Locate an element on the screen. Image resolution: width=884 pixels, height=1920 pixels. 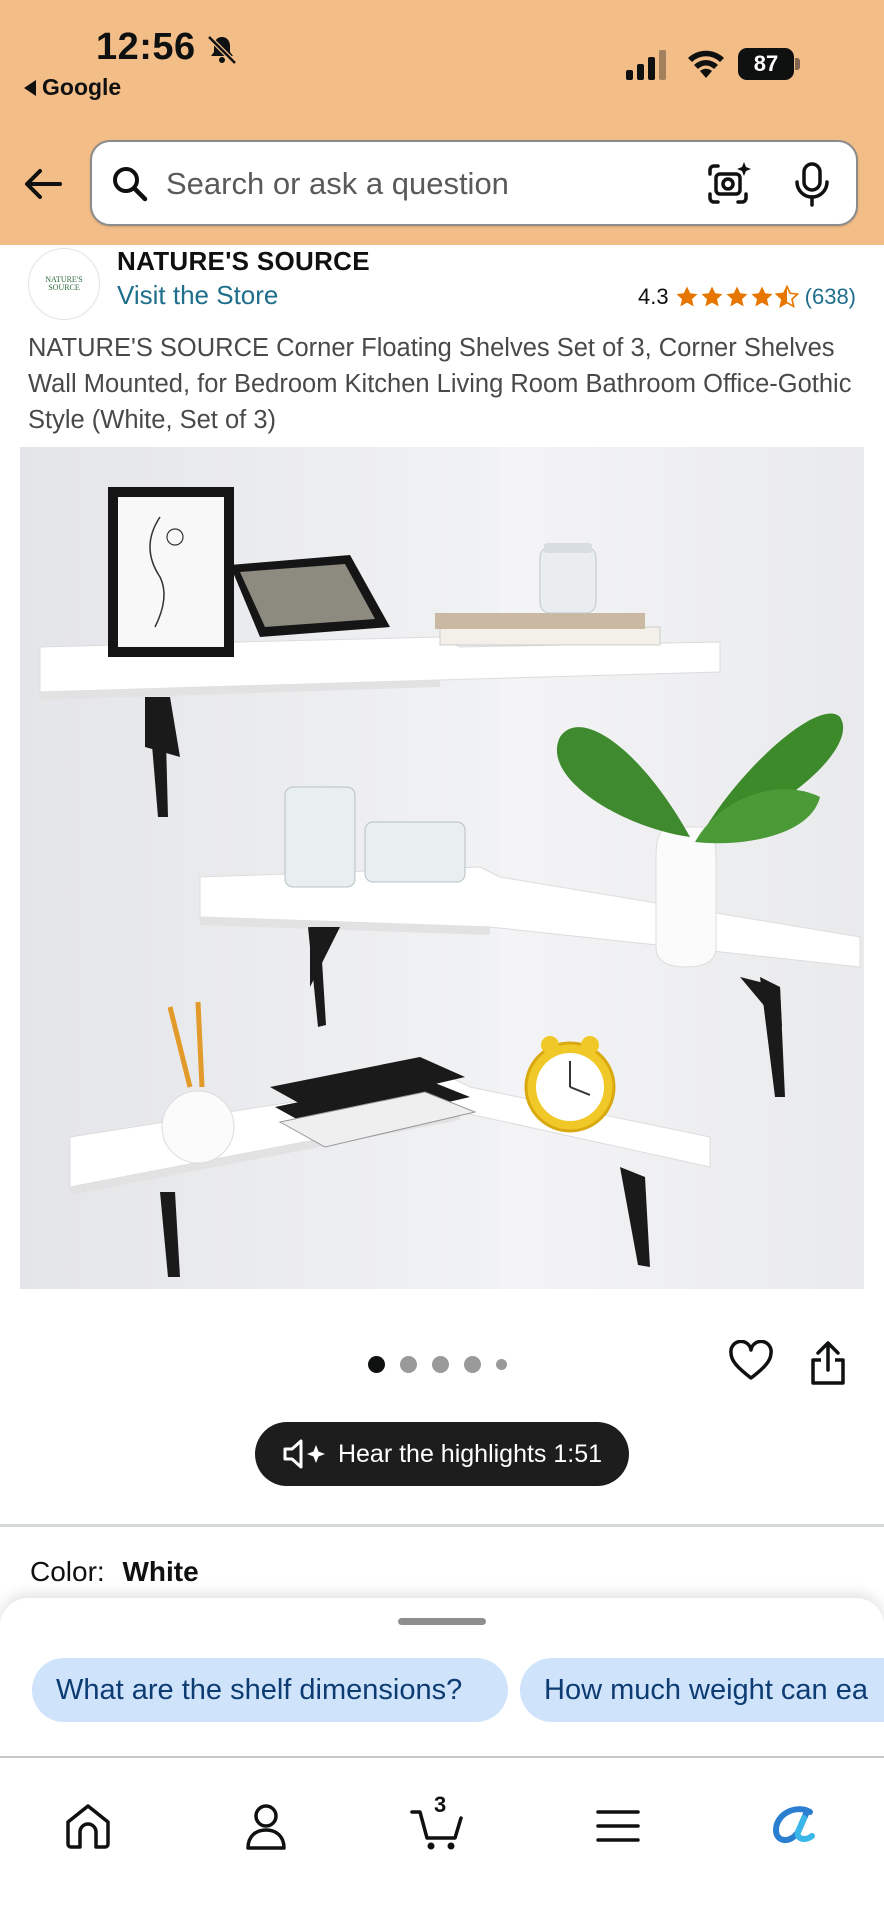
cart-tab: 3 is located at coordinates (438, 1823).